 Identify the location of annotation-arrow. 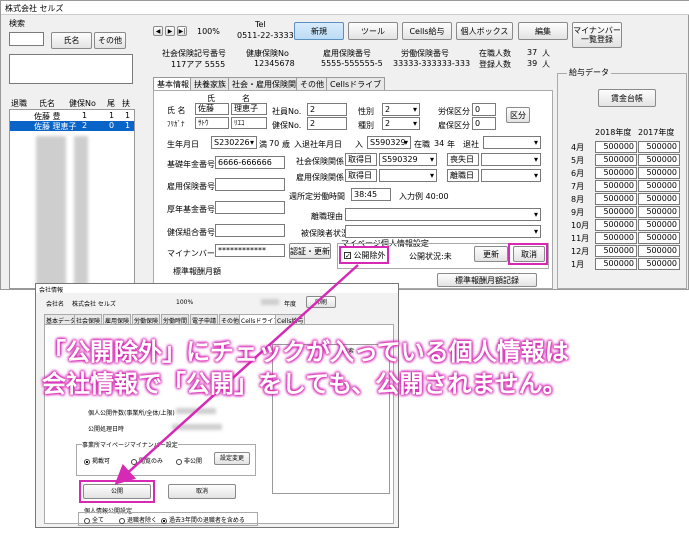
(236, 374).